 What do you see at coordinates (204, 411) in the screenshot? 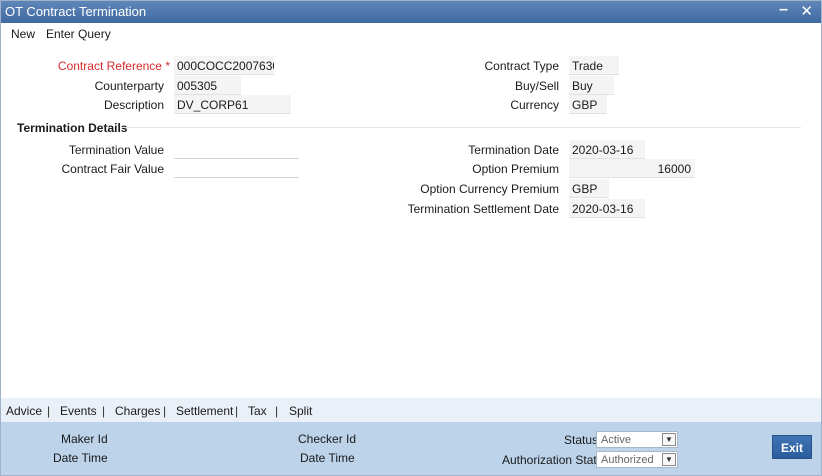
I see `tab-settlement: Settlement` at bounding box center [204, 411].